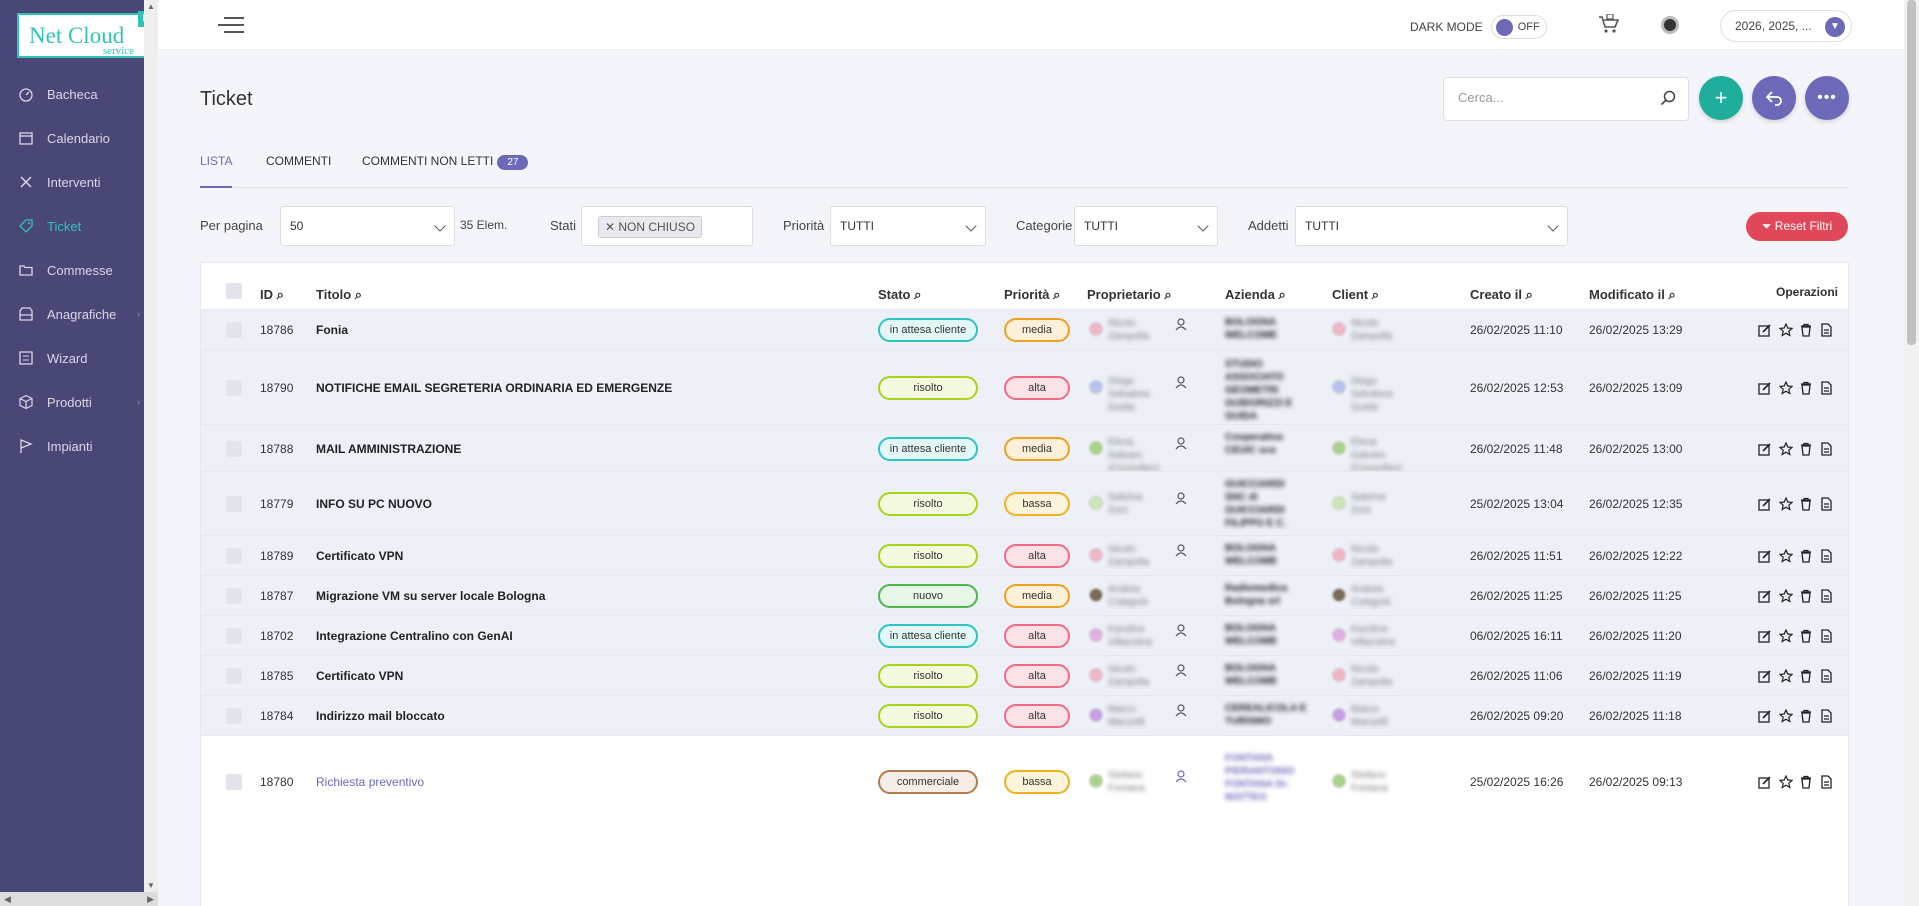 This screenshot has width=1919, height=906. I want to click on logo: Net Cloud service IT, so click(86, 34).